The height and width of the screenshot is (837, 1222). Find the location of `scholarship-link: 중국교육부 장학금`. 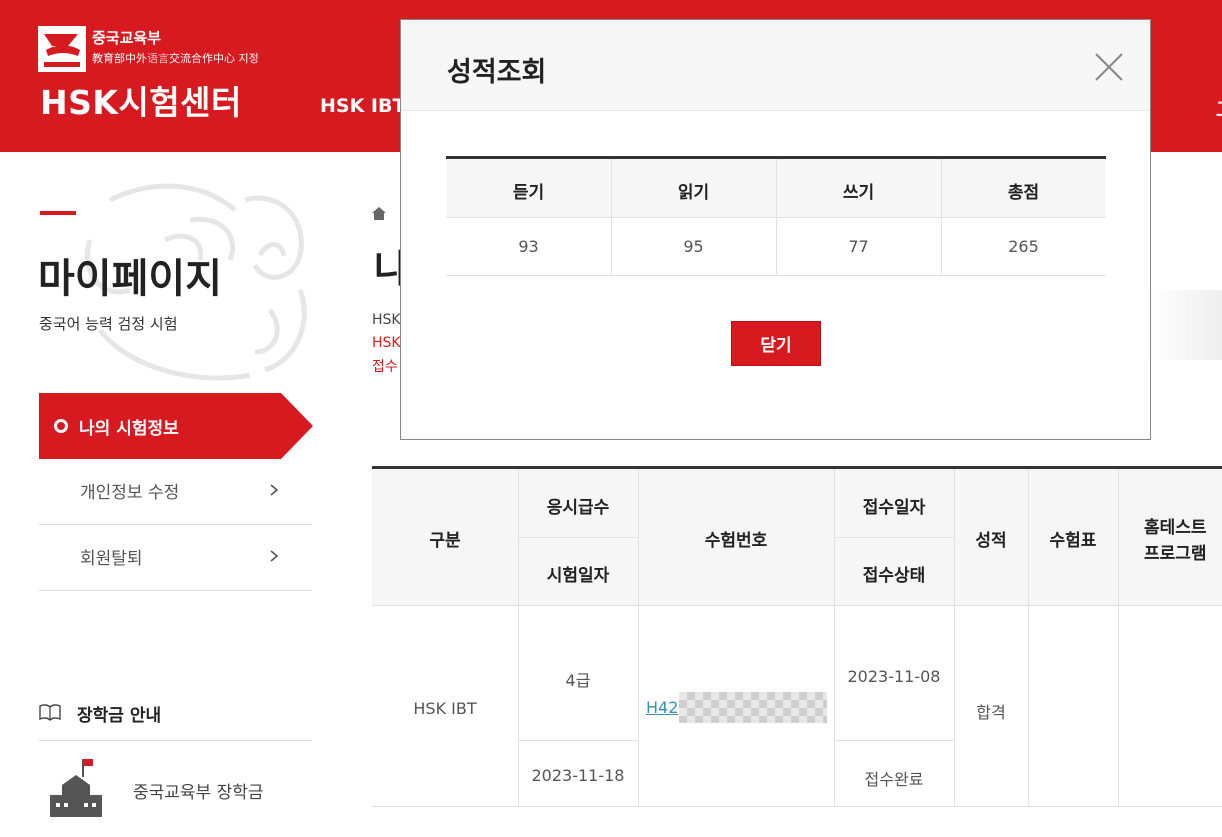

scholarship-link: 중국교육부 장학금 is located at coordinates (198, 790).